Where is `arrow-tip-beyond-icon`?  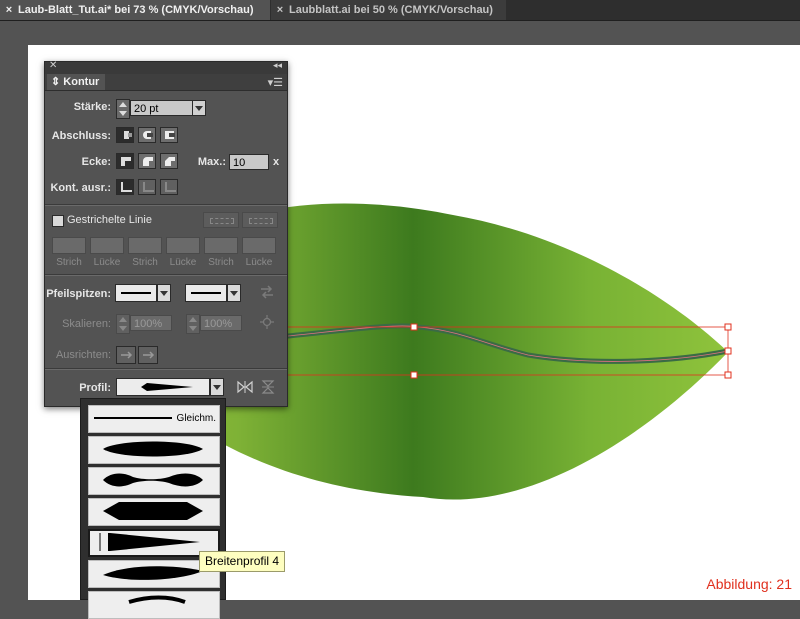
arrow-tip-beyond-icon is located at coordinates (126, 355).